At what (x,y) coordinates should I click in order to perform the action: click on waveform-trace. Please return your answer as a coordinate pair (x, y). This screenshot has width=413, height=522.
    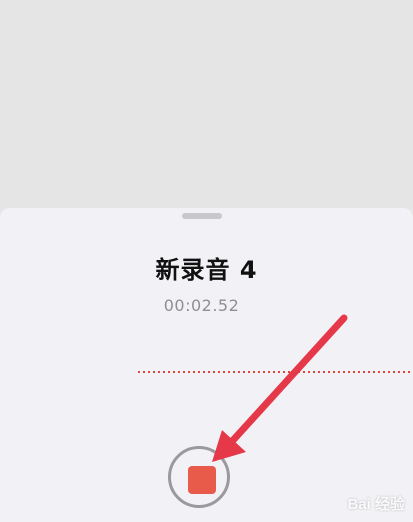
    Looking at the image, I should click on (275, 372).